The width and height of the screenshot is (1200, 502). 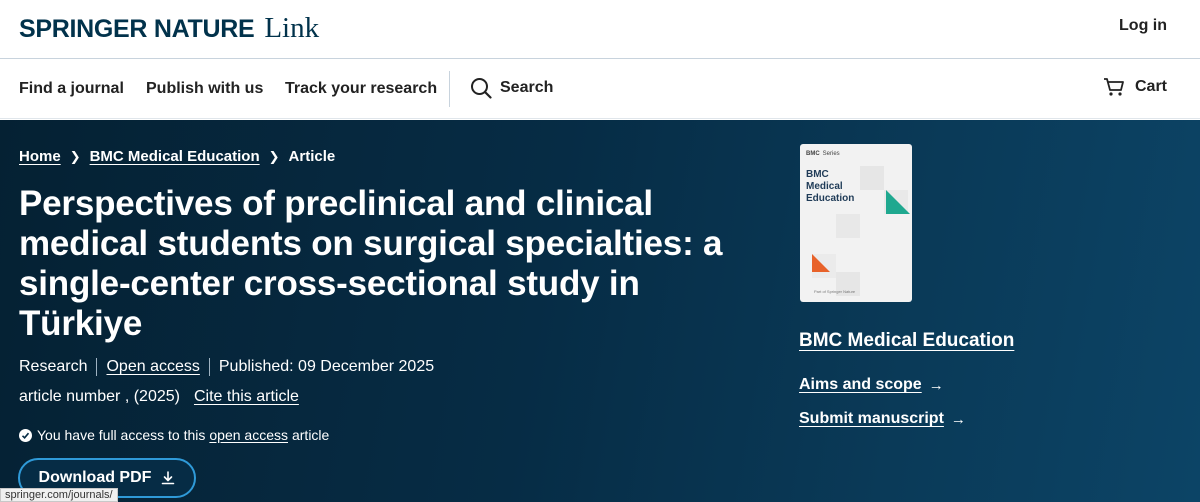 I want to click on browser-status-url: springer.com/journals/, so click(x=59, y=495).